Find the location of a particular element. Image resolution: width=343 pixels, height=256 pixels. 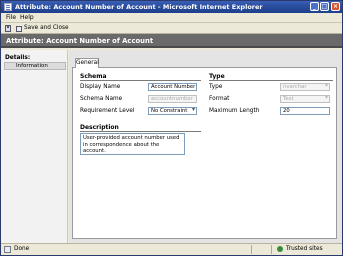

page-status-icon is located at coordinates (7, 249).